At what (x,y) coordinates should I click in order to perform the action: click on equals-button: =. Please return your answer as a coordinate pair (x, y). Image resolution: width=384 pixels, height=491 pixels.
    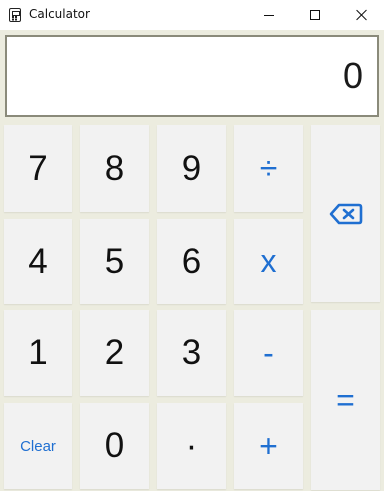
    Looking at the image, I should click on (345, 400).